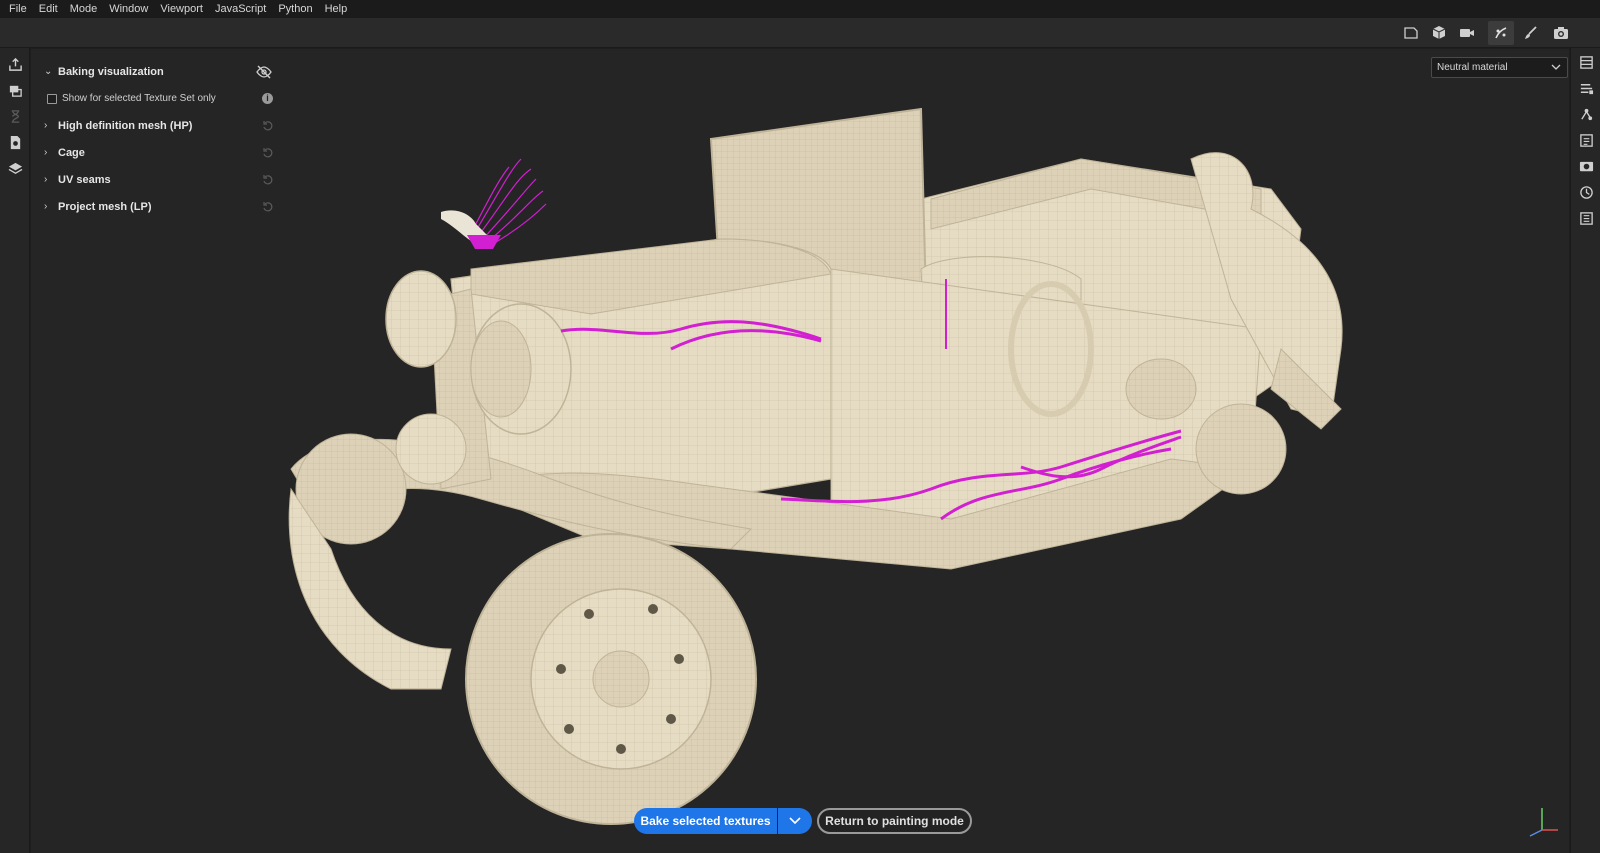  Describe the element at coordinates (1586, 88) in the screenshot. I see `properties-icon` at that location.